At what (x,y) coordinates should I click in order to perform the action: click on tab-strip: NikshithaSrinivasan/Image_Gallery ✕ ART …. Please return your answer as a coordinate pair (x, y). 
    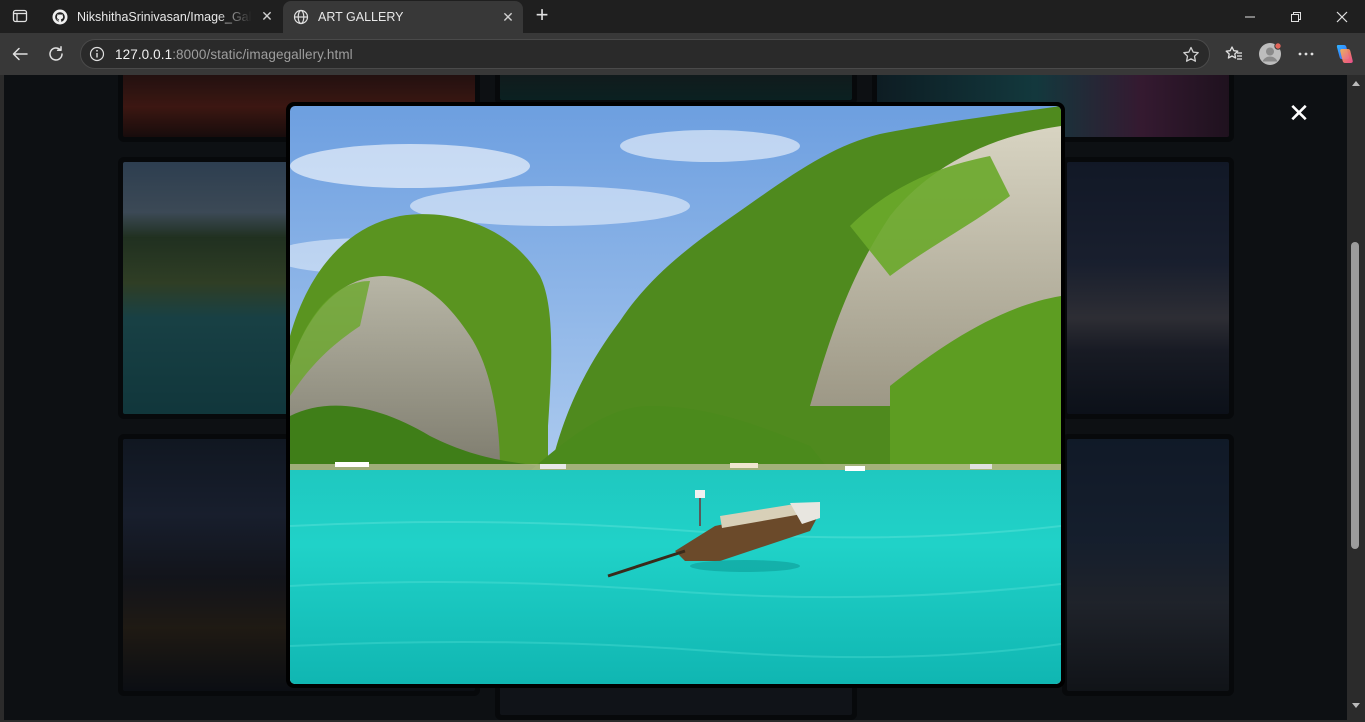
    Looking at the image, I should click on (682, 16).